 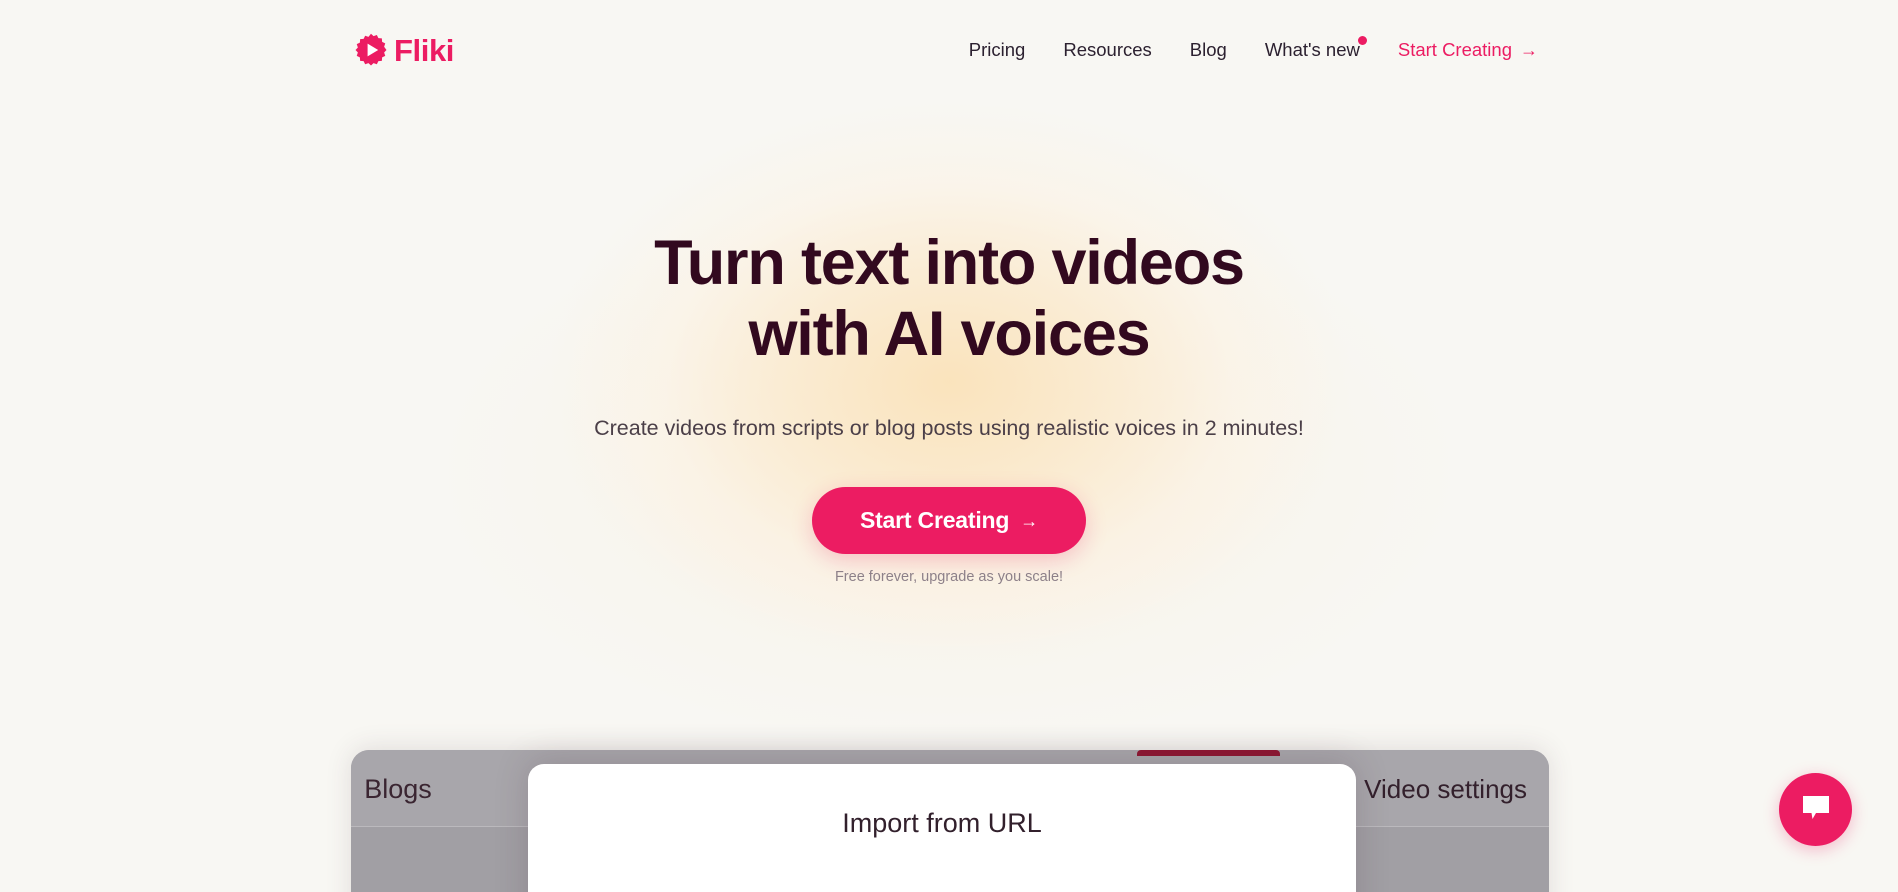 I want to click on chat-bubble-icon, so click(x=1816, y=809).